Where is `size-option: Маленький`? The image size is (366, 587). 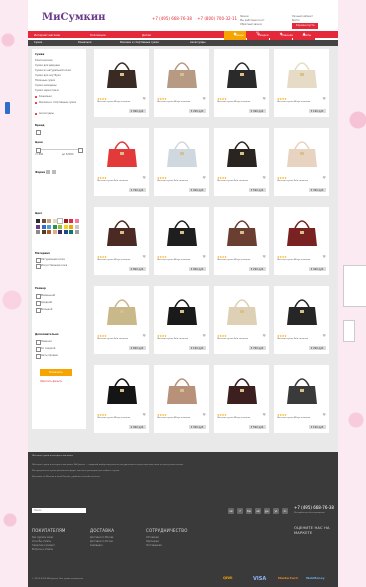
size-option: Маленький is located at coordinates (48, 295).